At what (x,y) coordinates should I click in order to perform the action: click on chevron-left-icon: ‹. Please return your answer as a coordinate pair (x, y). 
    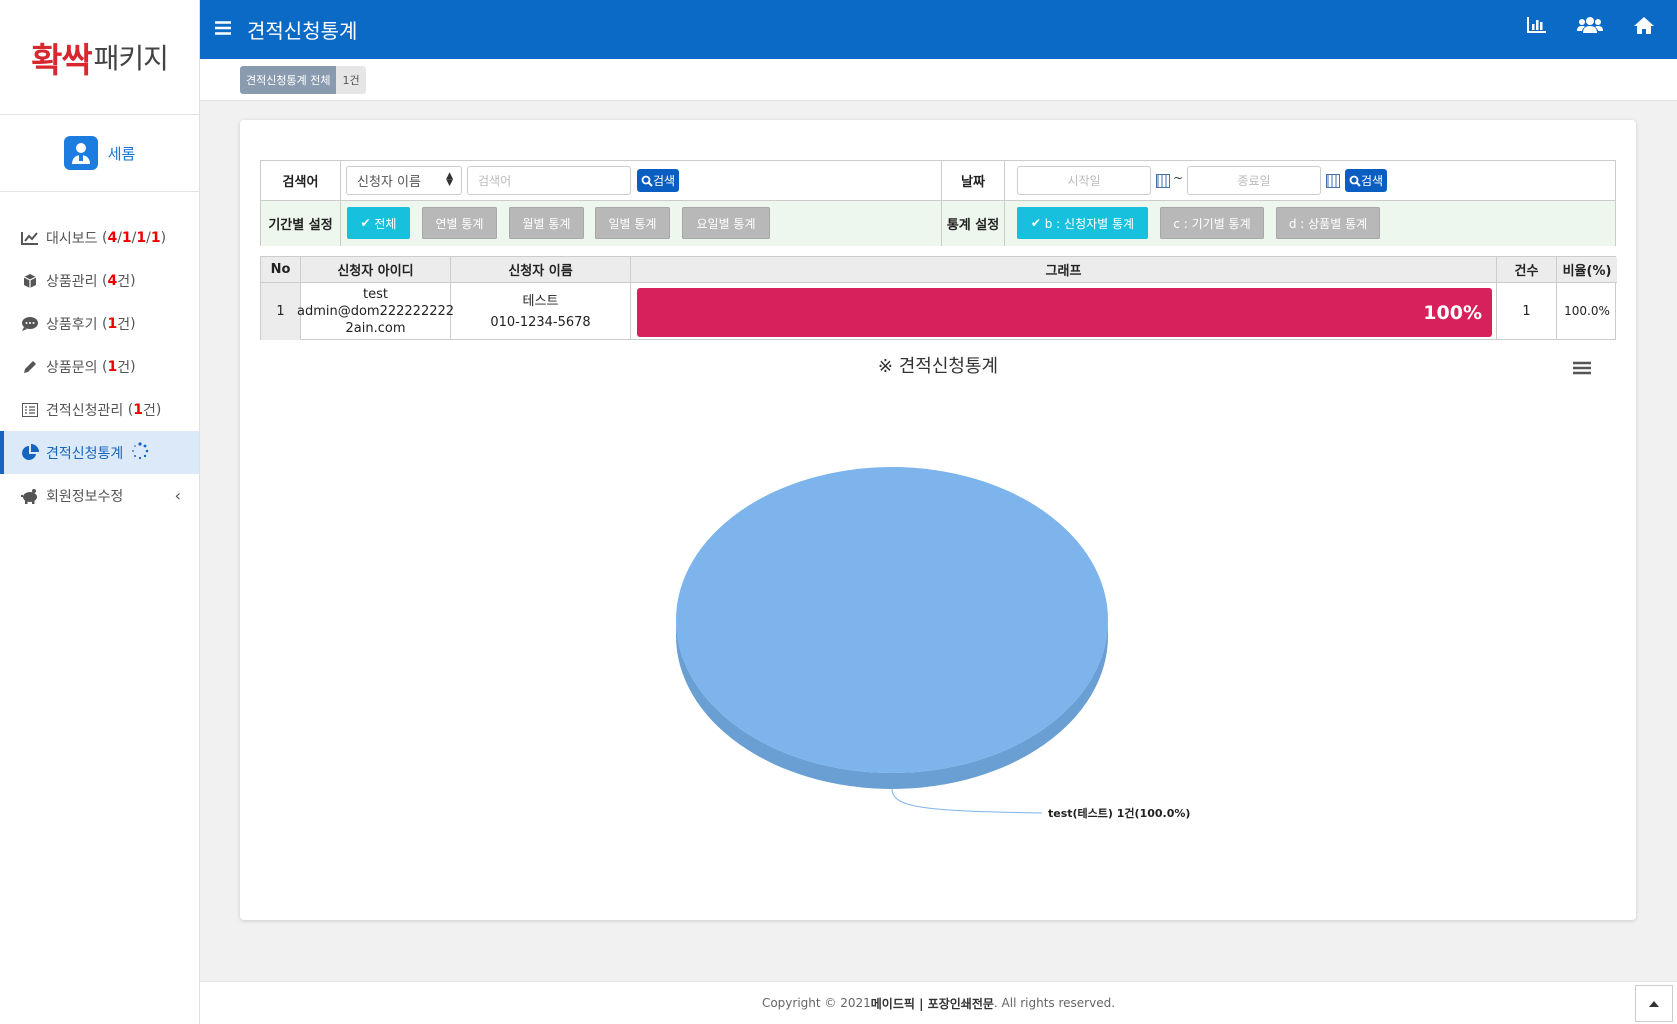
    Looking at the image, I should click on (178, 495).